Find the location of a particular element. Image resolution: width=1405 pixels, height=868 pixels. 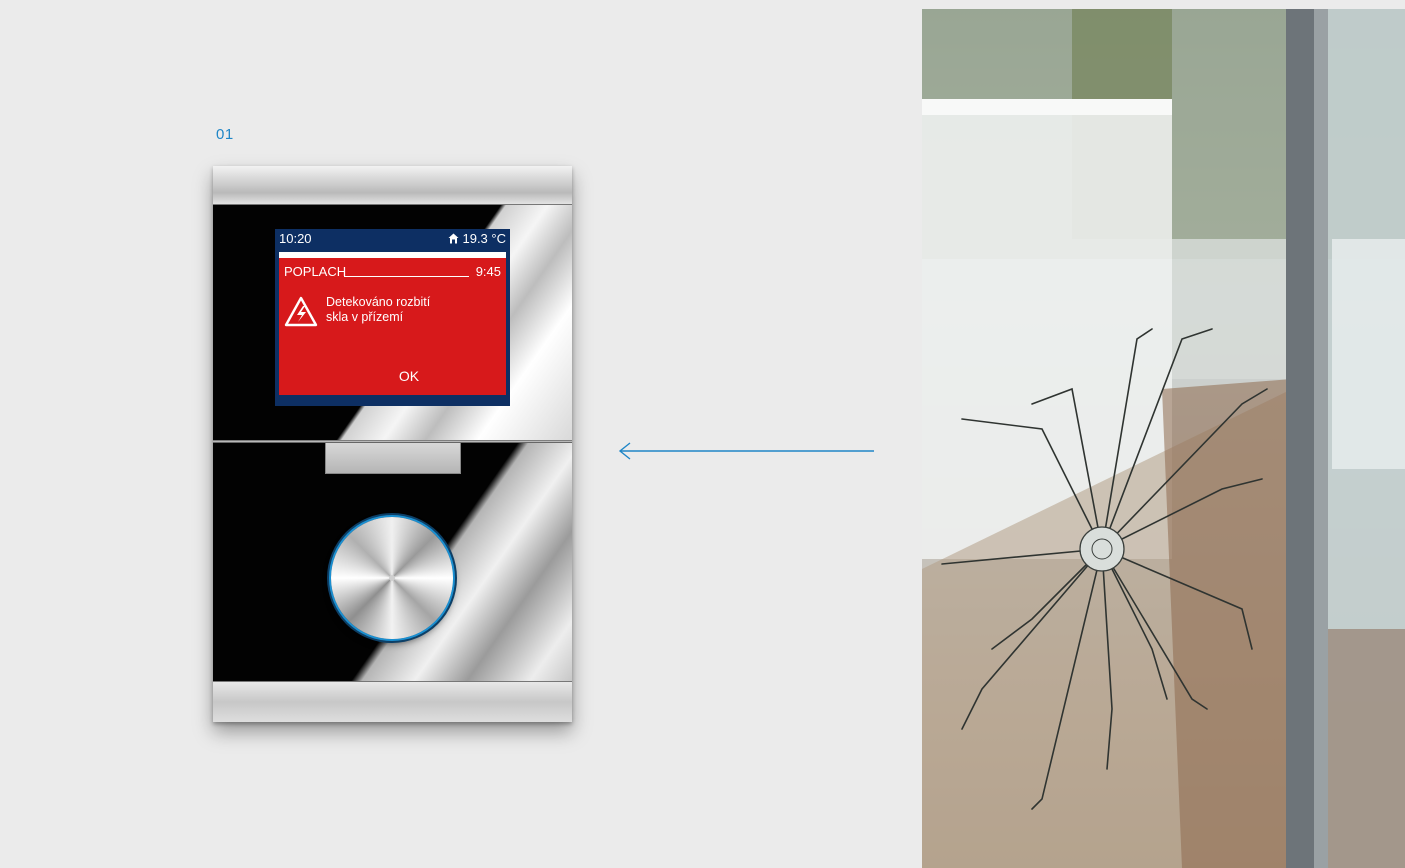

broken-glass-warning-icon is located at coordinates (301, 311).